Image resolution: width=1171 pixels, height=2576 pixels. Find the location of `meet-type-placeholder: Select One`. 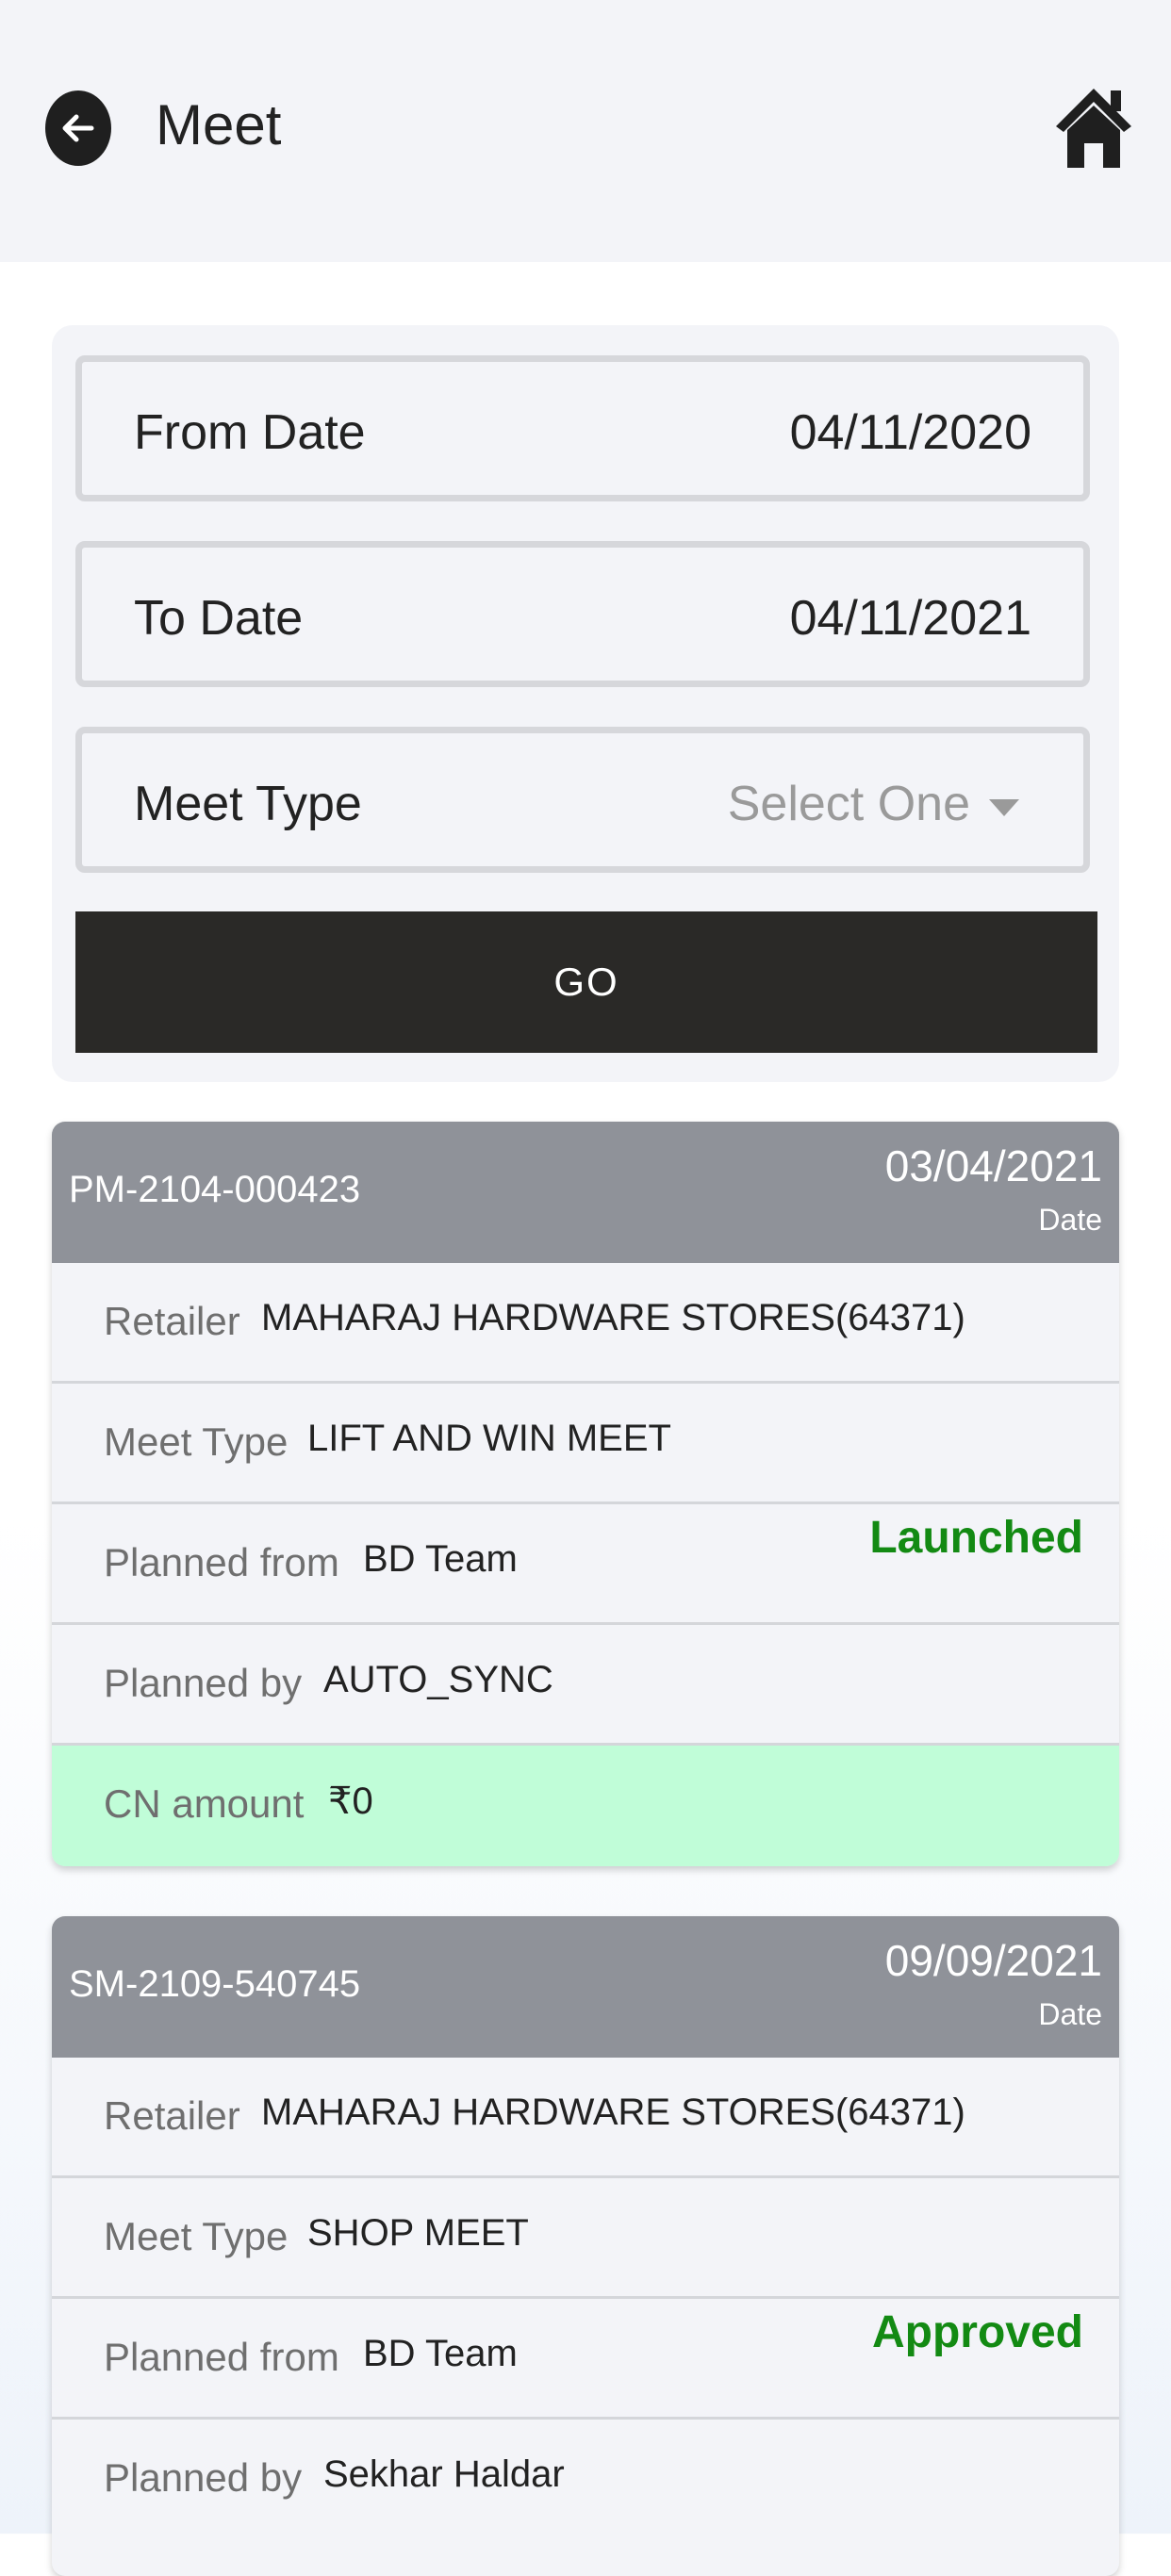

meet-type-placeholder: Select One is located at coordinates (848, 804).